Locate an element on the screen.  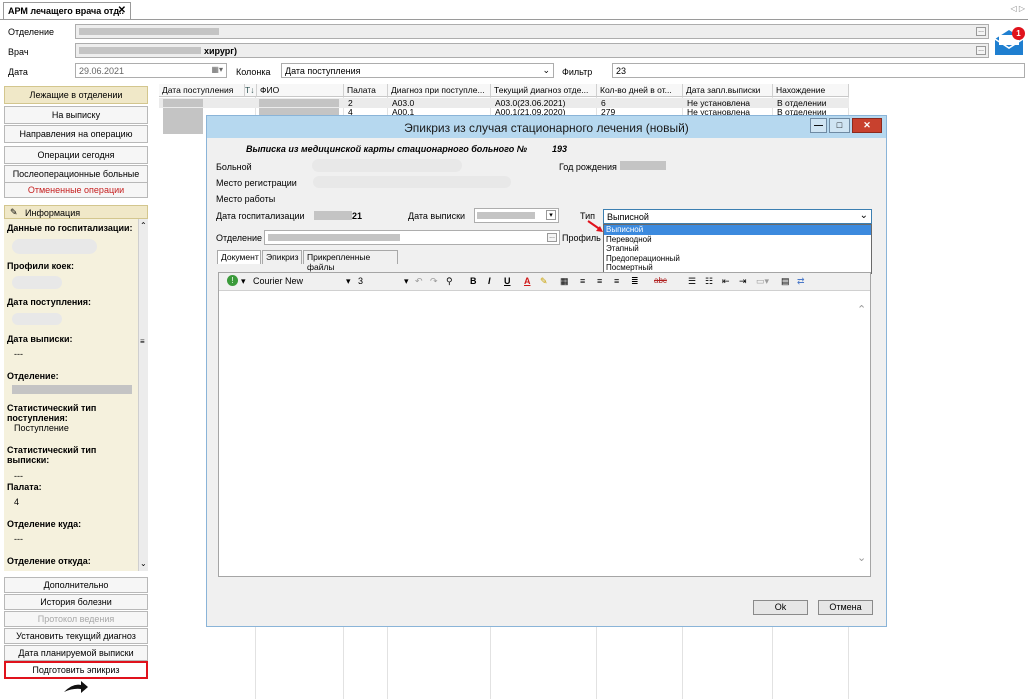
dropdown-option: Этапный is located at coordinates (737, 249).